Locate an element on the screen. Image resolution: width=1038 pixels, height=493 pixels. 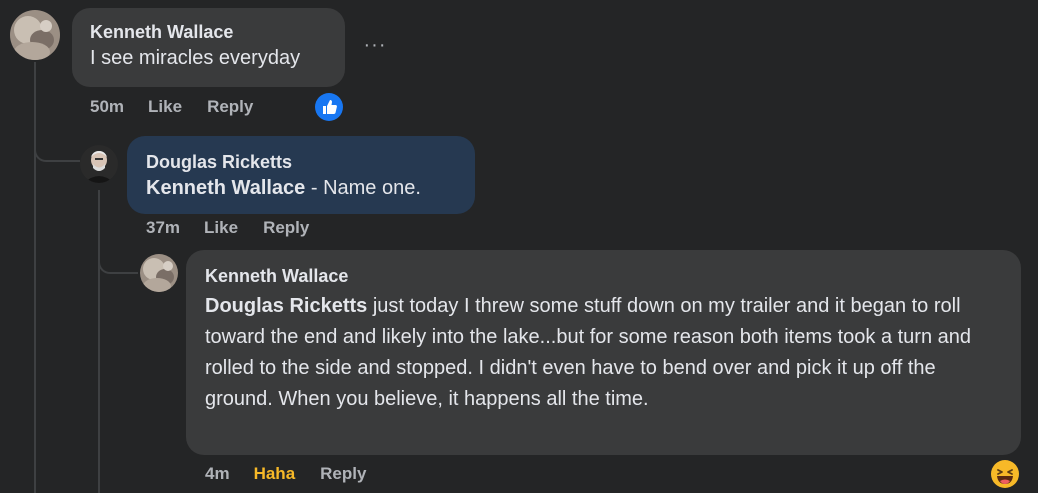
mention-link: Kenneth Wallace is located at coordinates (225, 188).